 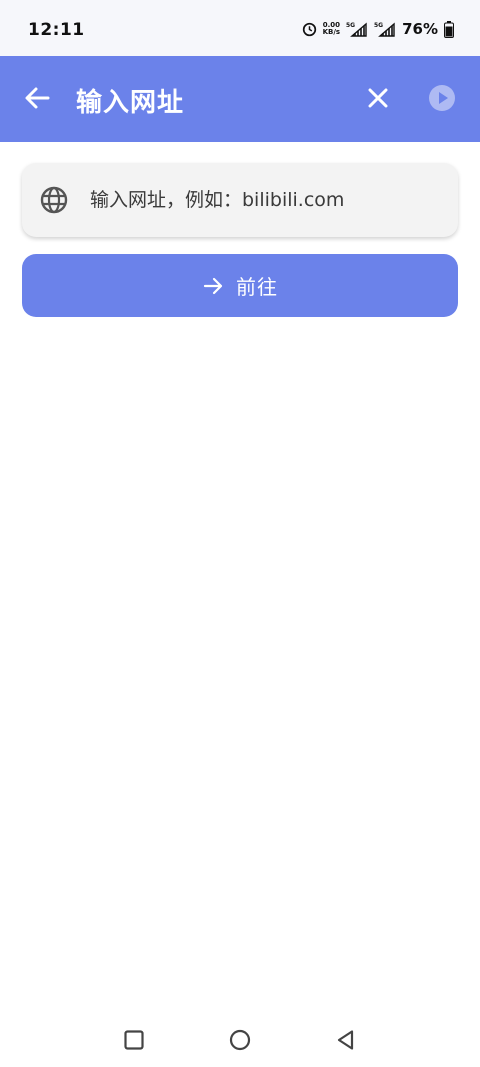 What do you see at coordinates (309, 29) in the screenshot?
I see `alarm-icon` at bounding box center [309, 29].